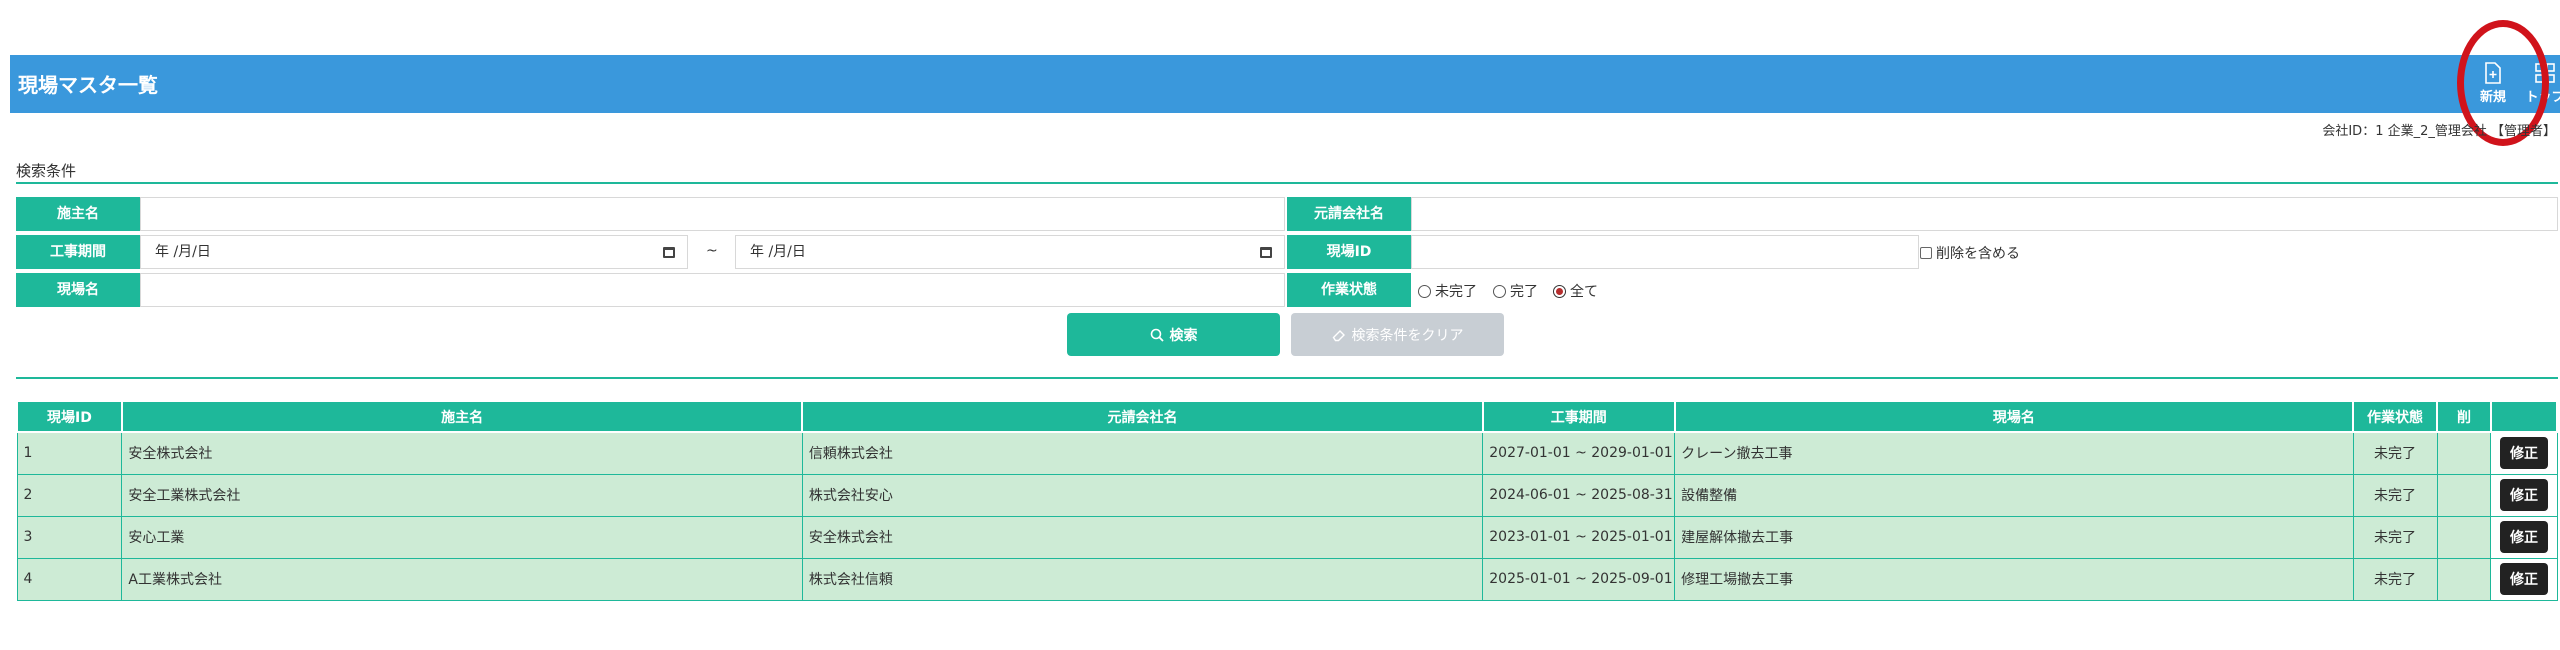 Image resolution: width=2560 pixels, height=650 pixels. I want to click on search-button: 検索, so click(1173, 334).